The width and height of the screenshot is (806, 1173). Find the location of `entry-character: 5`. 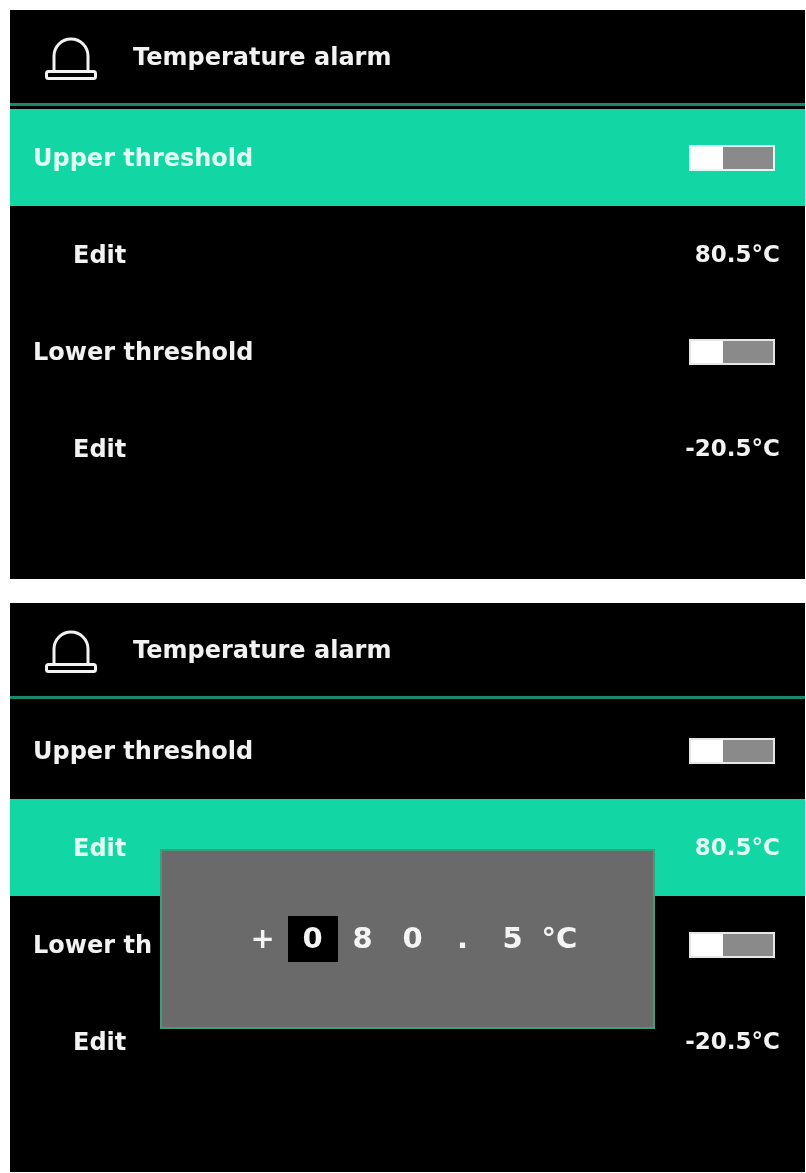

entry-character: 5 is located at coordinates (512, 939).